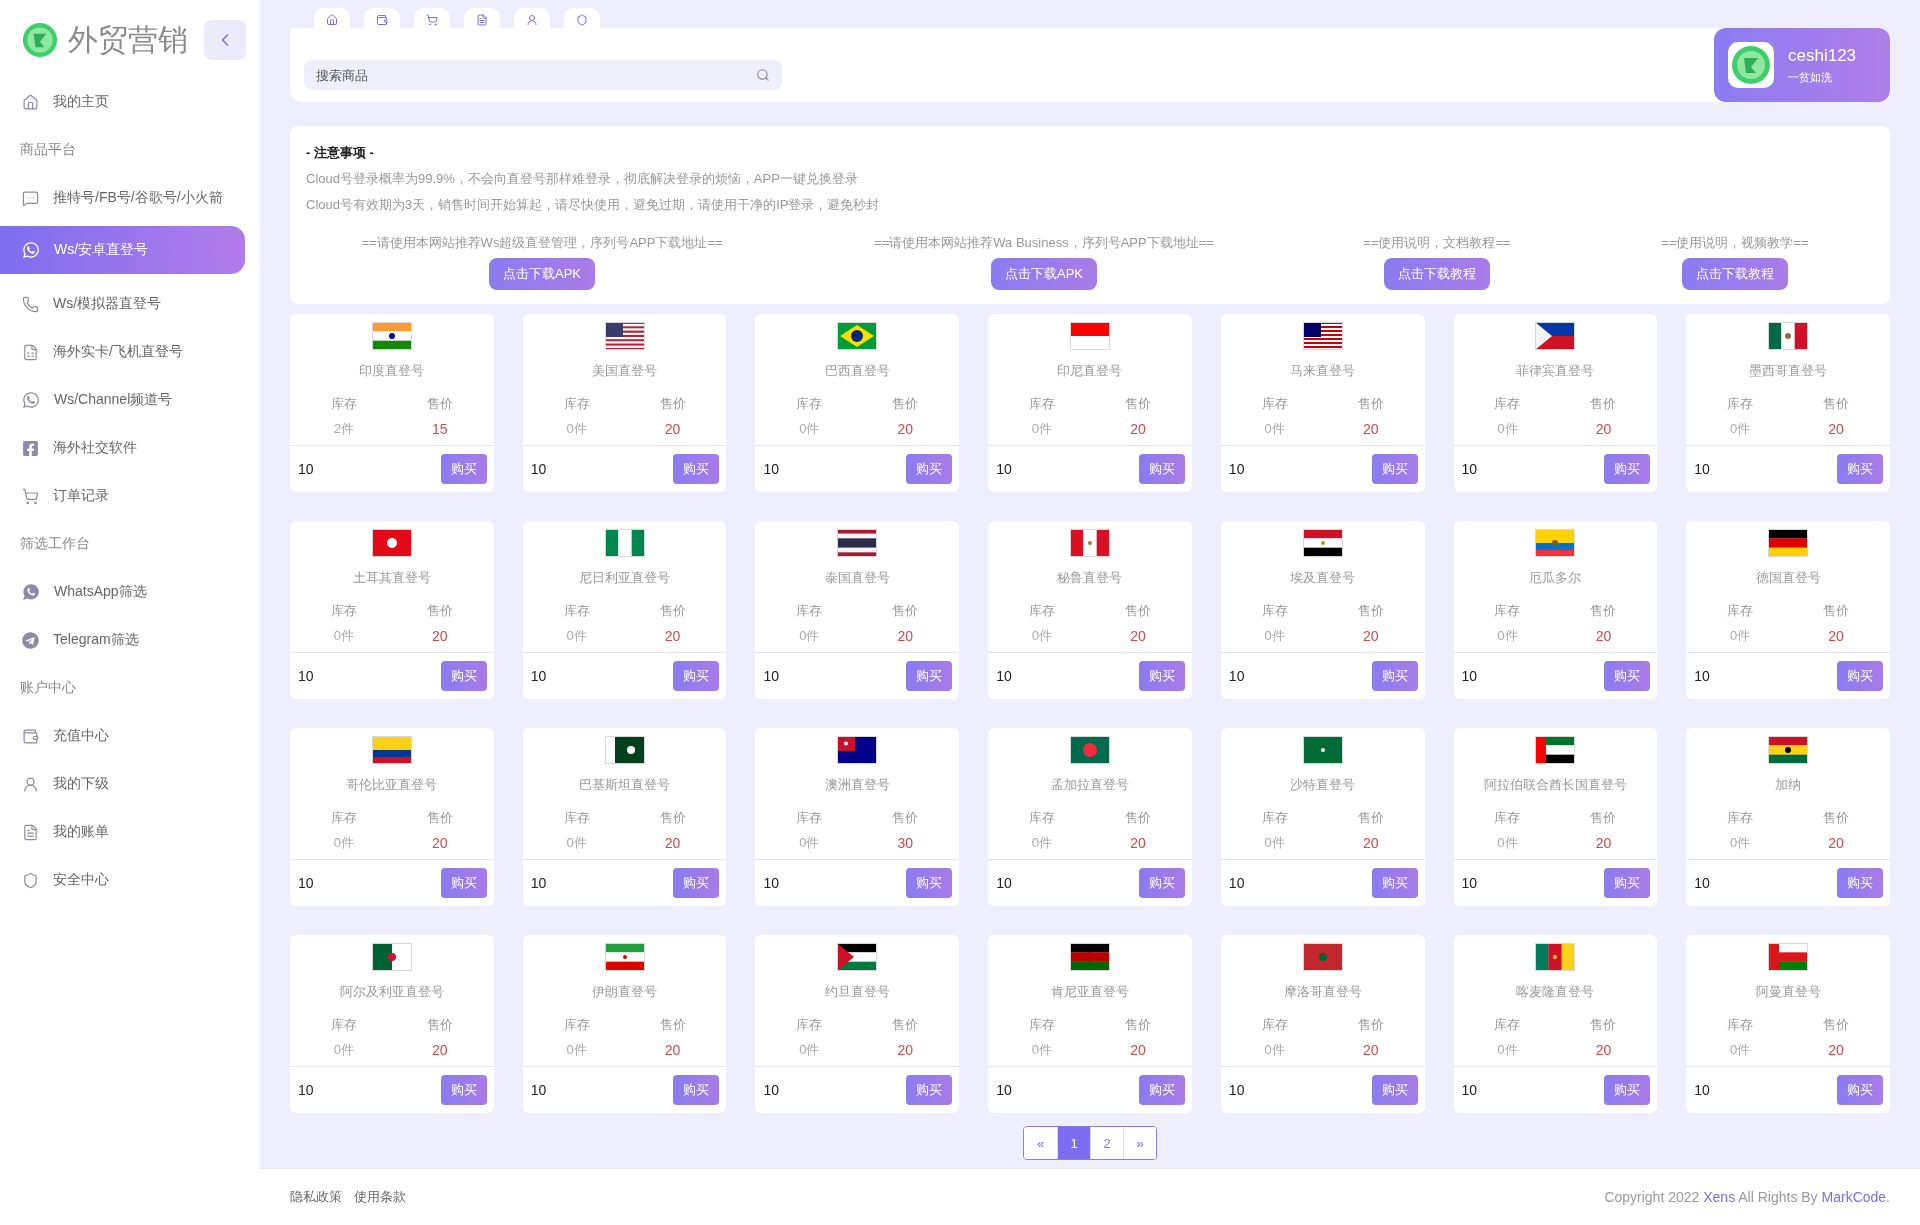 This screenshot has width=1920, height=1225. What do you see at coordinates (1044, 243) in the screenshot?
I see `download-caption: ==请使用本网站推荐Wa Business，序列号APP下载地址==` at bounding box center [1044, 243].